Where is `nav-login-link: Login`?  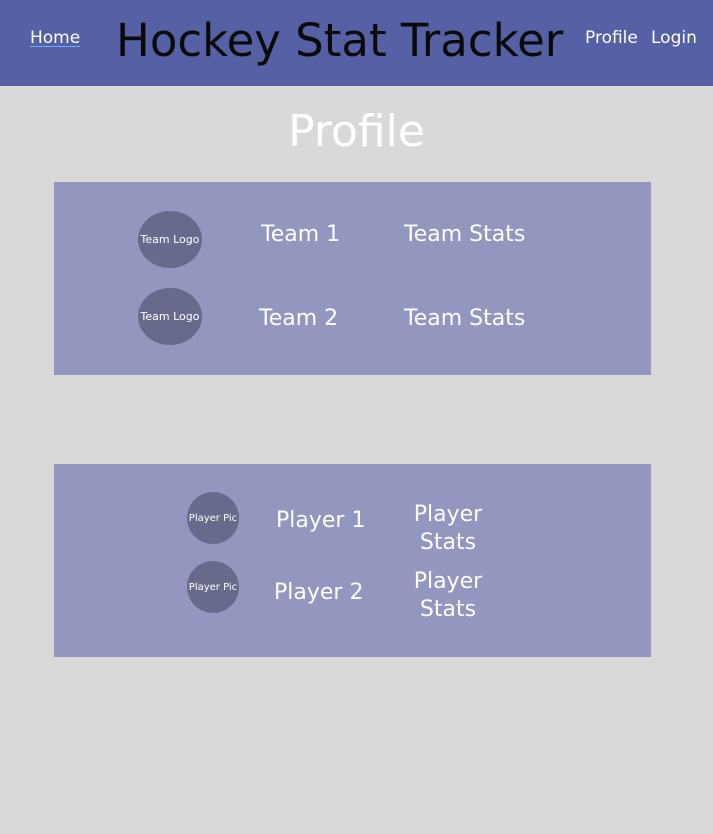 nav-login-link: Login is located at coordinates (674, 38).